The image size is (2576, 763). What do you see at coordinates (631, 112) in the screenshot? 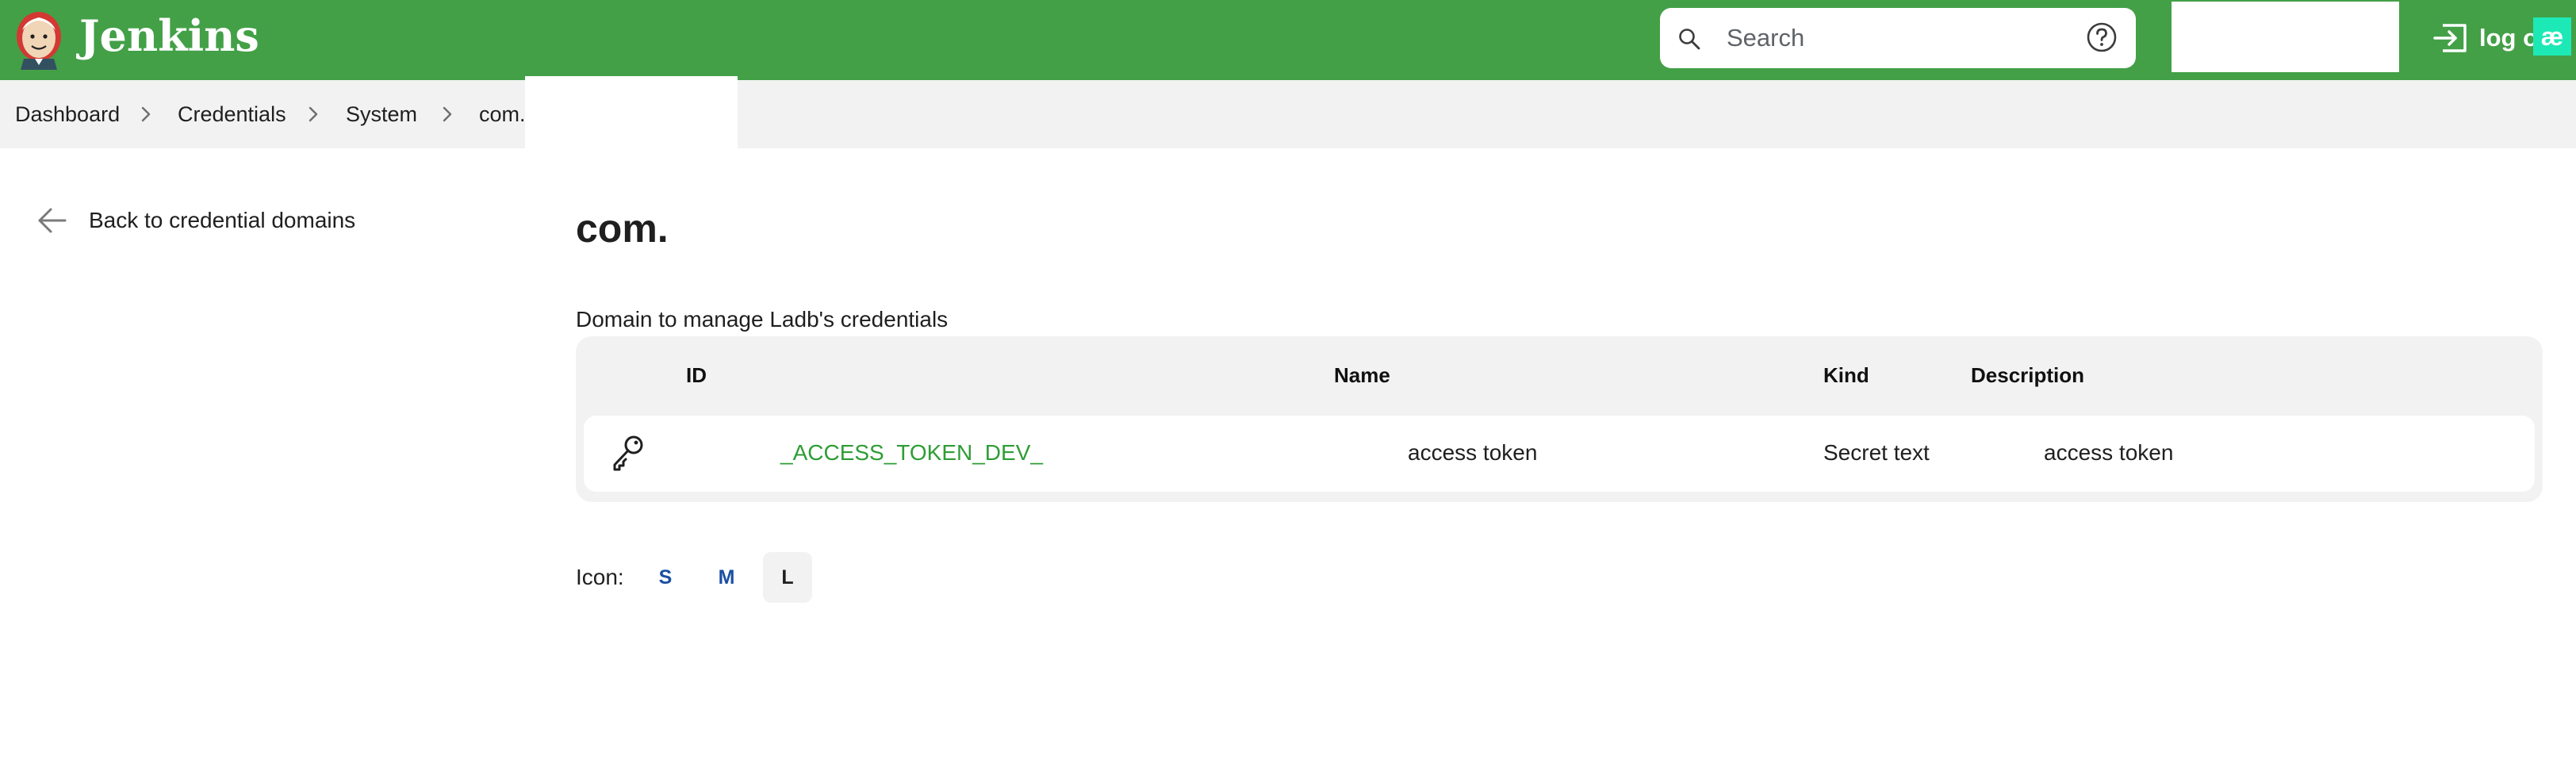
I see `breadcrumb-blank-area` at bounding box center [631, 112].